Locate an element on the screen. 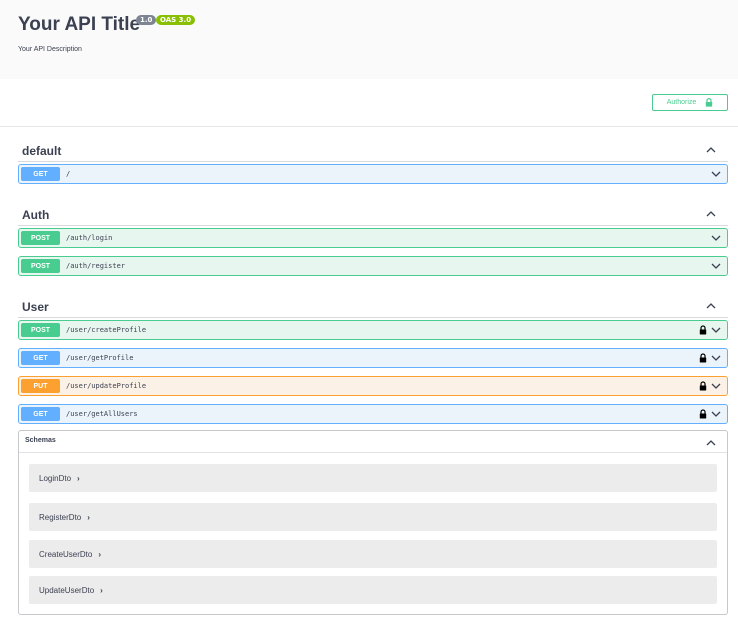 The width and height of the screenshot is (738, 627). schemas-divider is located at coordinates (373, 452).